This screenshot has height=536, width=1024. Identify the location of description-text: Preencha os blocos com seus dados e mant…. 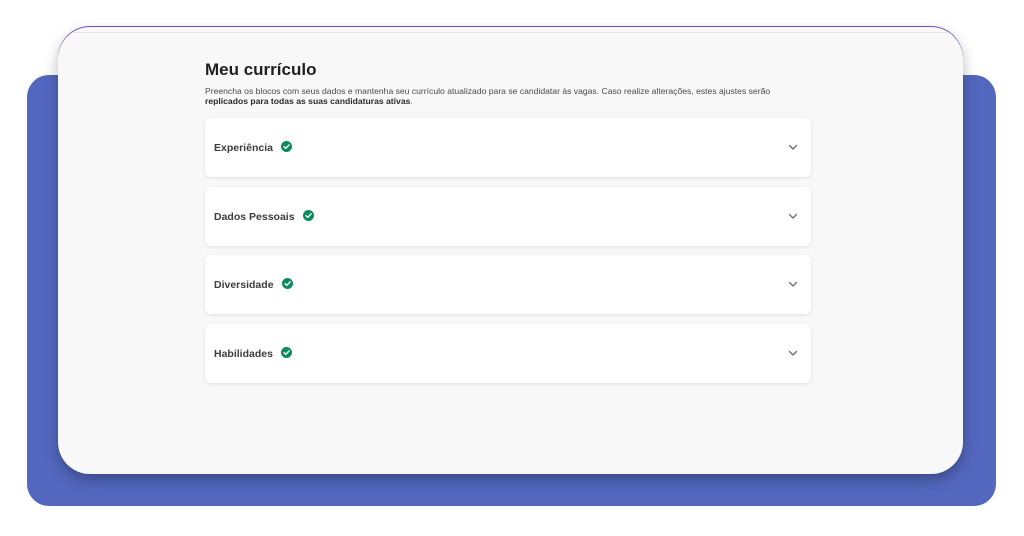
(488, 91).